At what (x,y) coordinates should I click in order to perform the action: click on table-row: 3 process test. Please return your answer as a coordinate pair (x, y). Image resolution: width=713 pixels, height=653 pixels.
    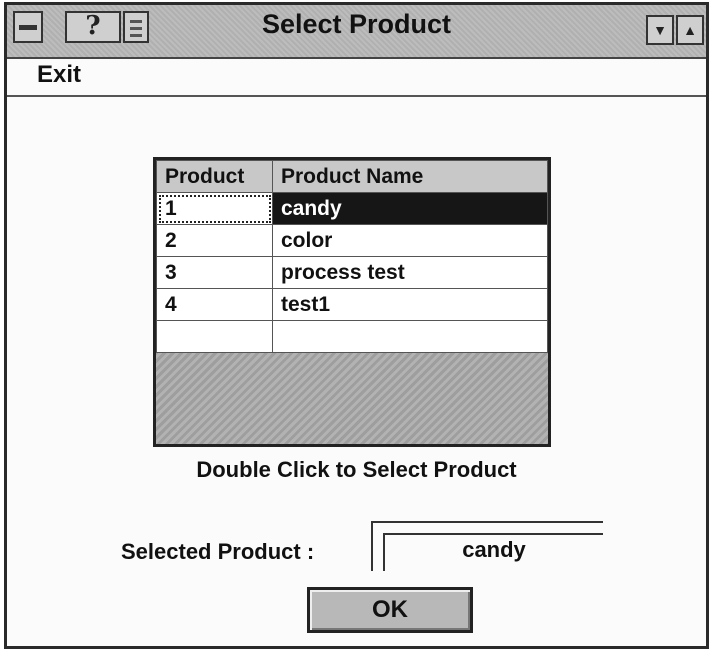
    Looking at the image, I should click on (352, 272).